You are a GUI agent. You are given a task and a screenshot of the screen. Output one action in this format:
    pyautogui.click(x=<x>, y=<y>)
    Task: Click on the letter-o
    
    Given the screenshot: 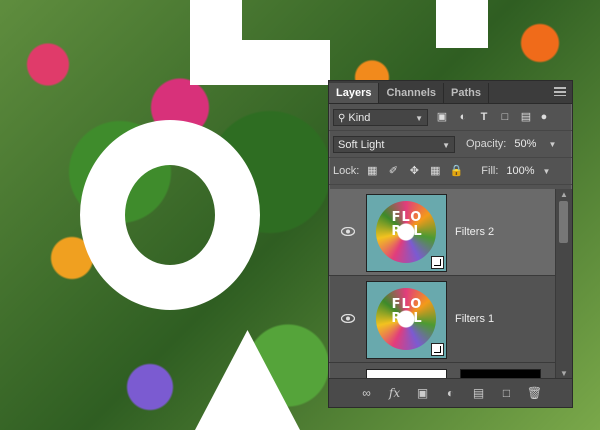 What is the action you would take?
    pyautogui.click(x=170, y=215)
    